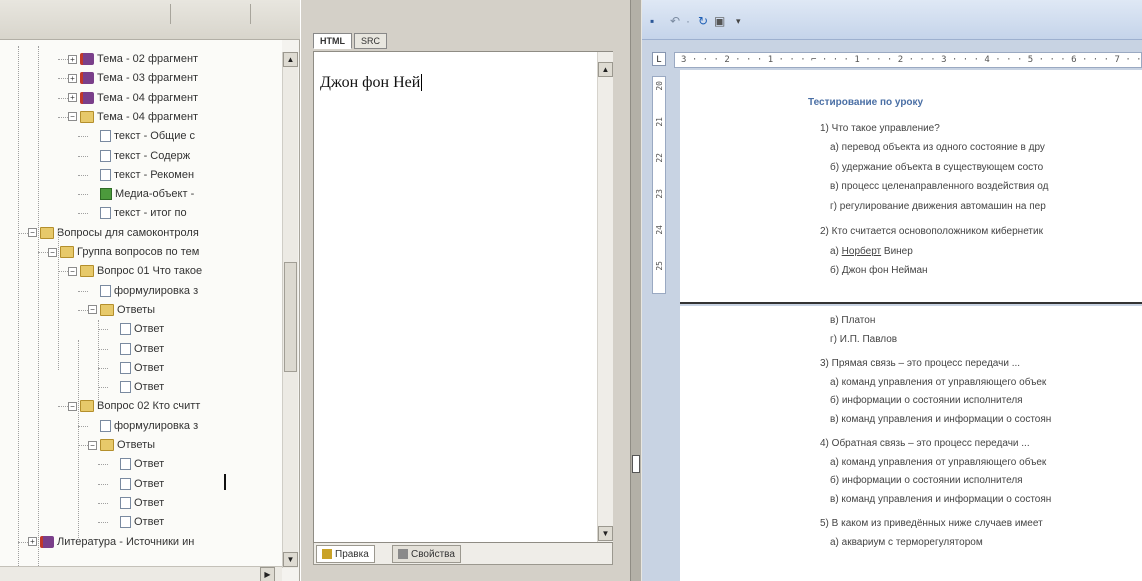 Image resolution: width=1142 pixels, height=581 pixels. What do you see at coordinates (703, 21) in the screenshot?
I see `redo-icon: ↻` at bounding box center [703, 21].